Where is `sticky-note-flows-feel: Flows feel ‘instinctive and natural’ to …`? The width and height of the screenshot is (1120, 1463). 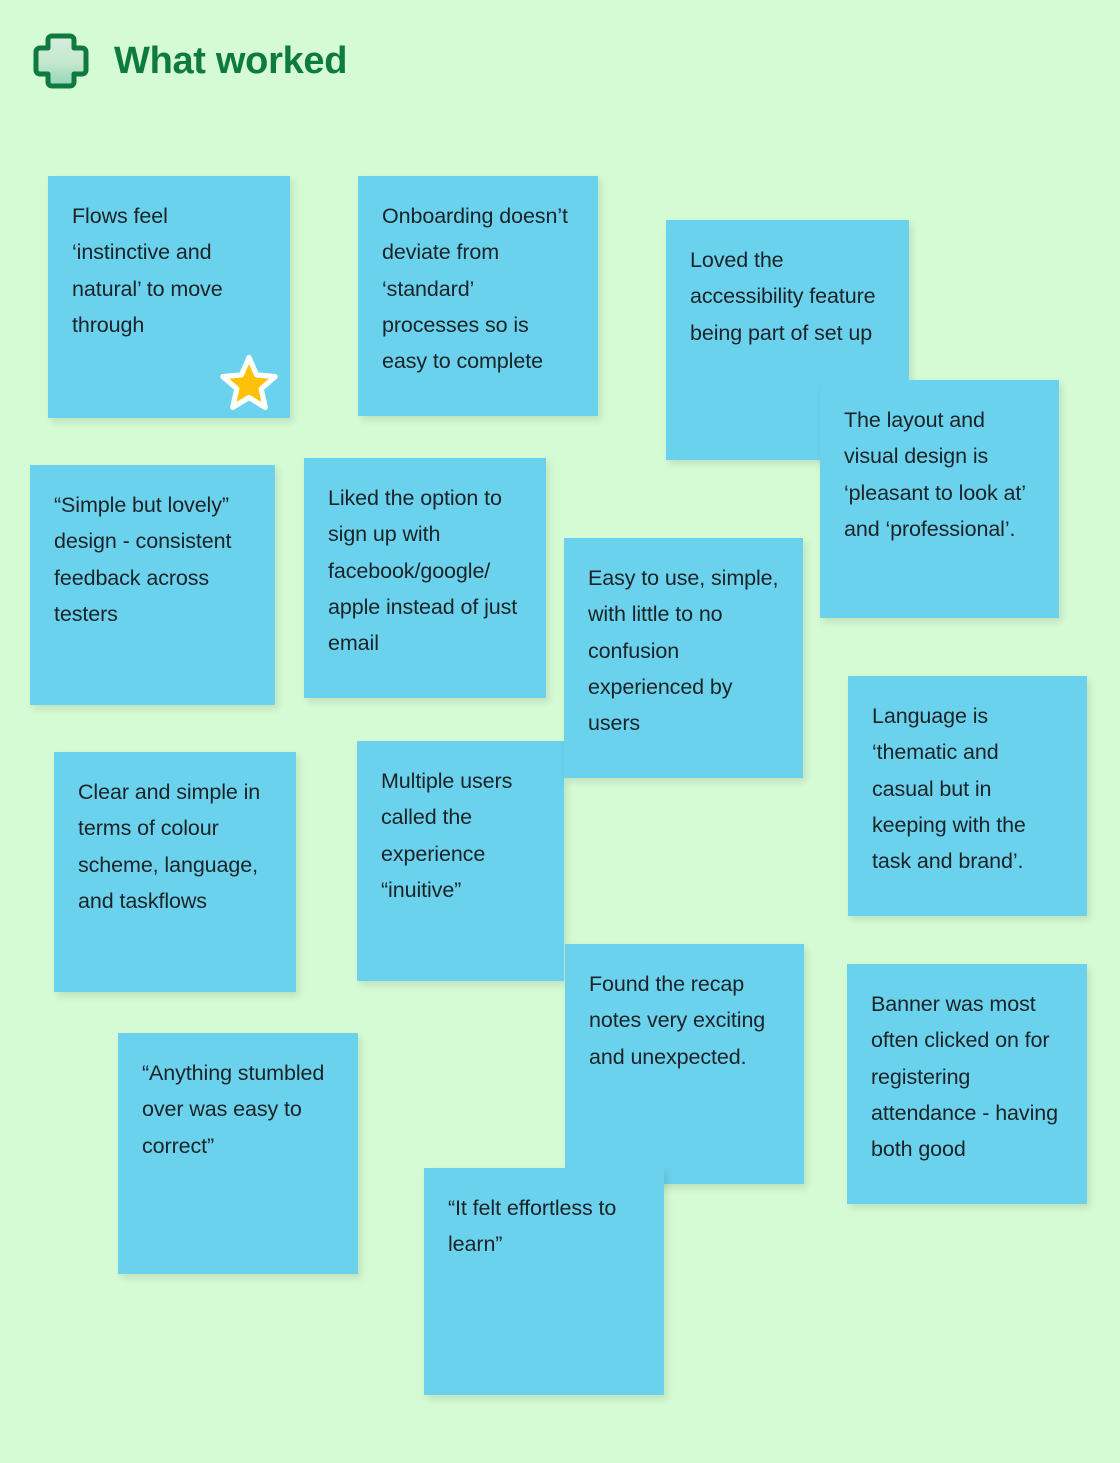 sticky-note-flows-feel: Flows feel ‘instinctive and natural’ to … is located at coordinates (169, 297).